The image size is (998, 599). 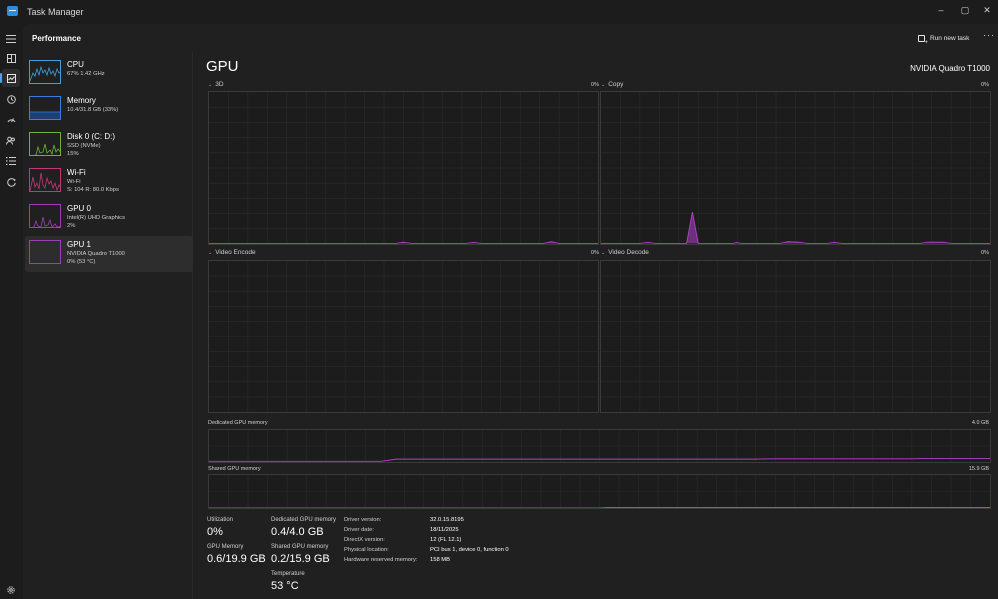 What do you see at coordinates (109, 74) in the screenshot?
I see `device-item-cpu: CPU 67% 1.42 GHz` at bounding box center [109, 74].